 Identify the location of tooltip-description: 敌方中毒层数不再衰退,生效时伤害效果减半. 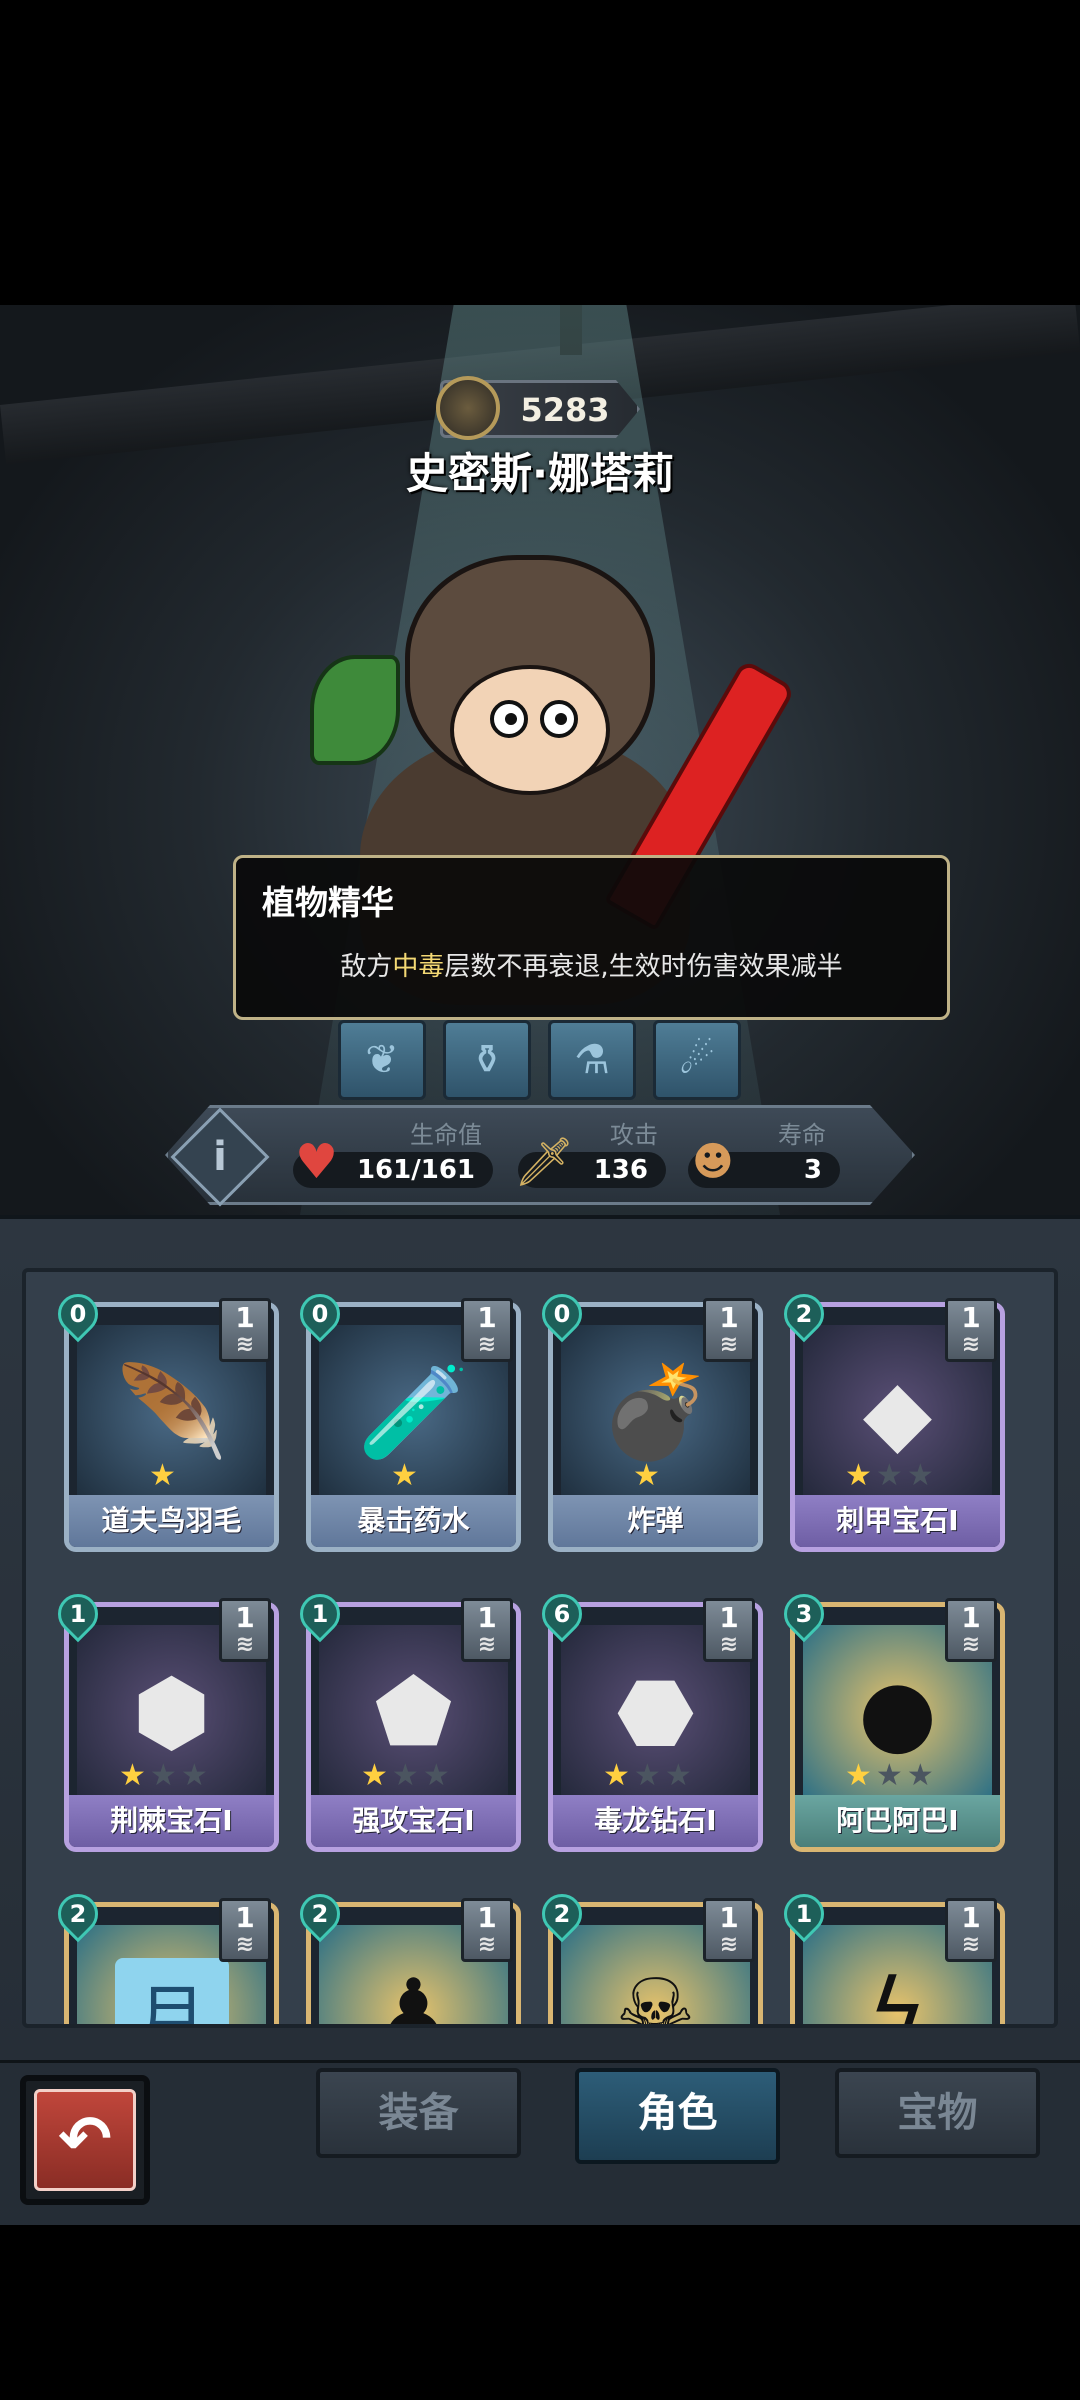
(591, 964).